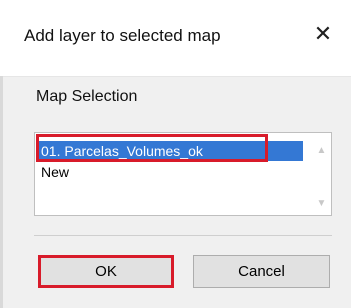  What do you see at coordinates (171, 172) in the screenshot?
I see `list-item-new: New` at bounding box center [171, 172].